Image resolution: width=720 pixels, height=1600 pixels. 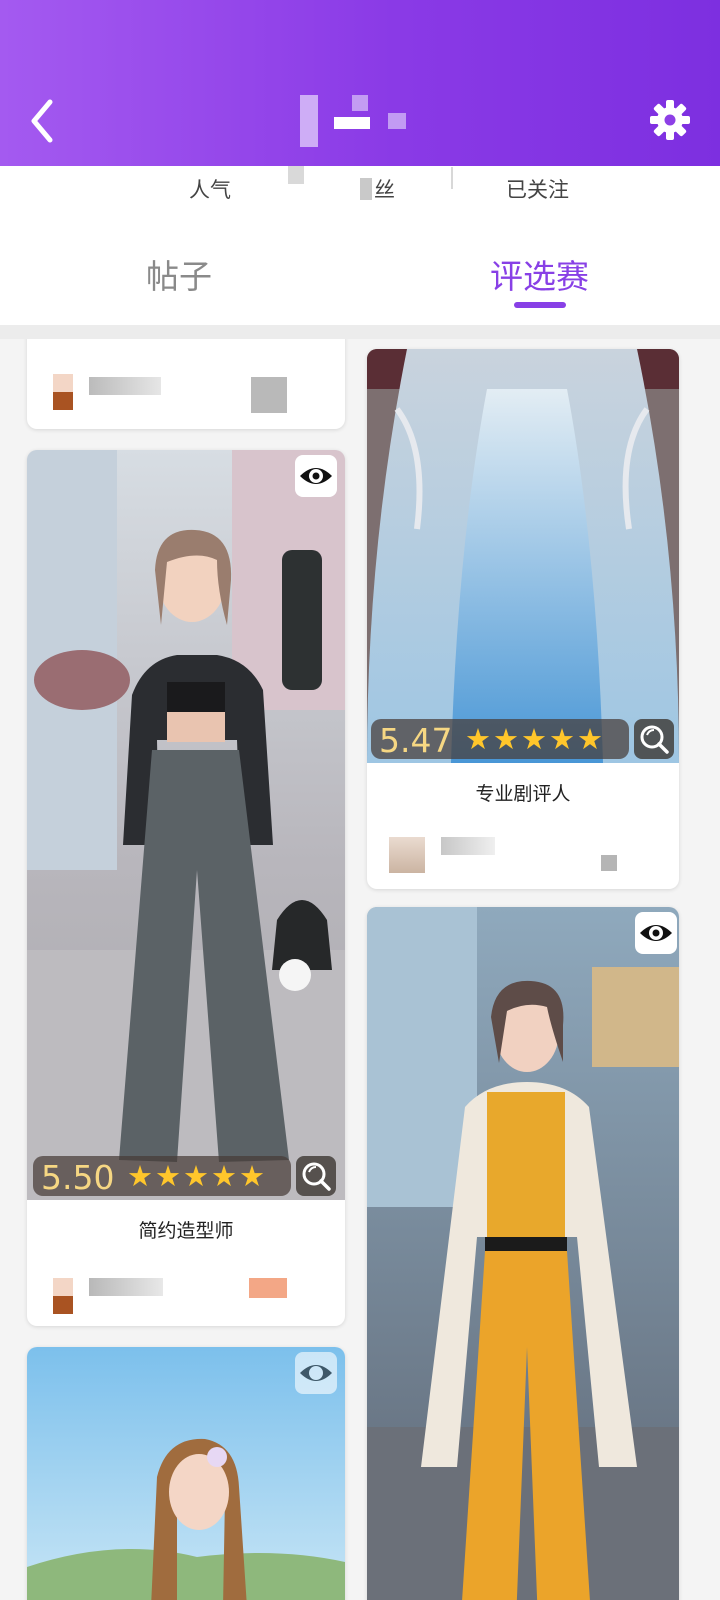 What do you see at coordinates (179, 274) in the screenshot?
I see `tab-posts: 帖子` at bounding box center [179, 274].